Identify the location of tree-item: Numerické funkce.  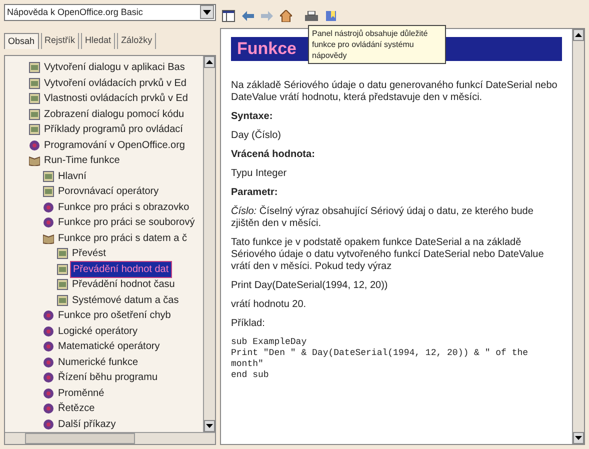
(98, 362).